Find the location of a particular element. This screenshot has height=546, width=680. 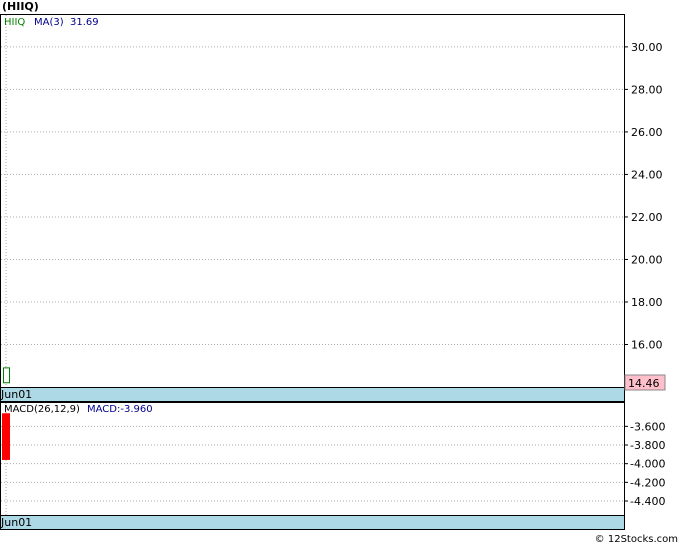

price-x-label: Jun01 is located at coordinates (16, 394).